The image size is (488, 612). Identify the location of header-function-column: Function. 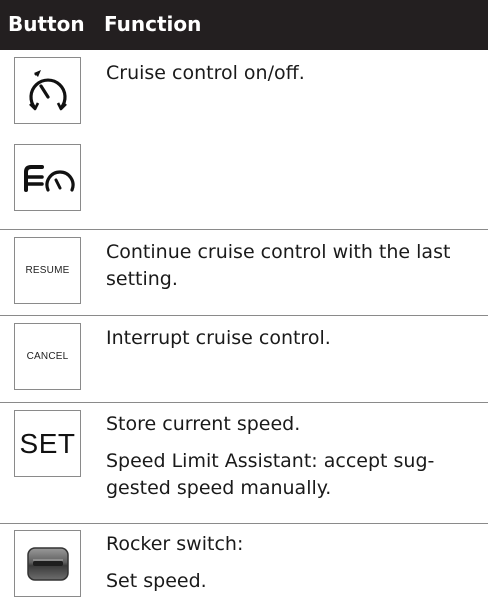
(153, 24).